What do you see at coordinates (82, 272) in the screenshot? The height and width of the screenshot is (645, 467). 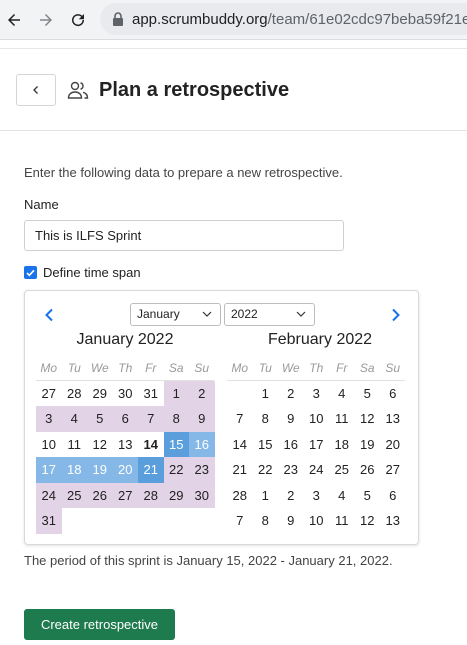 I see `define-timespan-row: Define time span` at bounding box center [82, 272].